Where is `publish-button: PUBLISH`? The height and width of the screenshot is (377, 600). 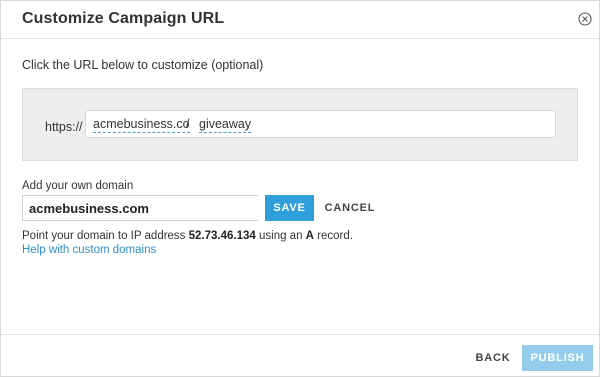
publish-button: PUBLISH is located at coordinates (557, 358).